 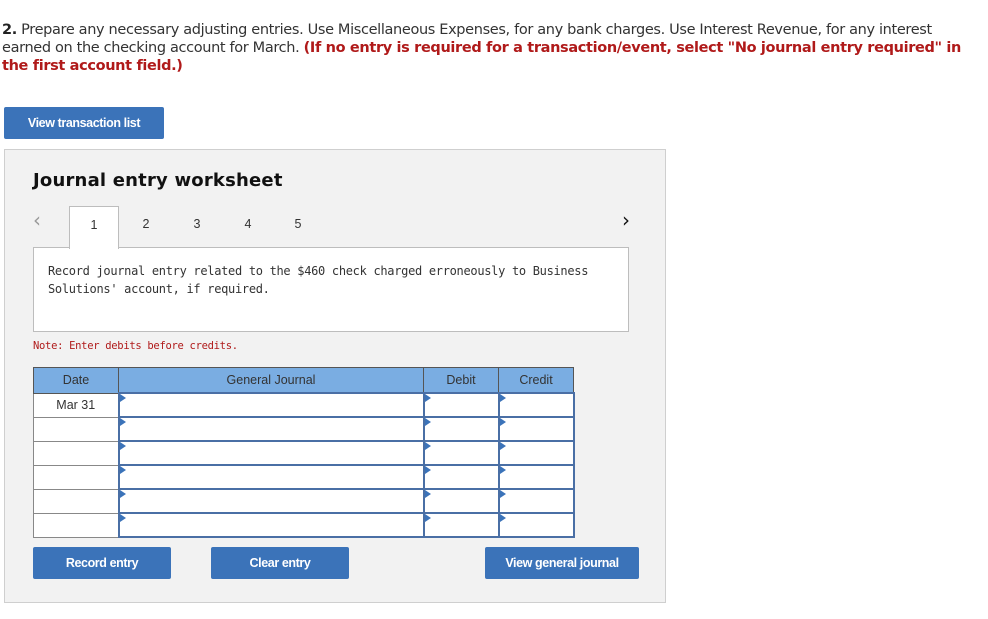 I want to click on worksheet-tab-4: 4, so click(x=248, y=227).